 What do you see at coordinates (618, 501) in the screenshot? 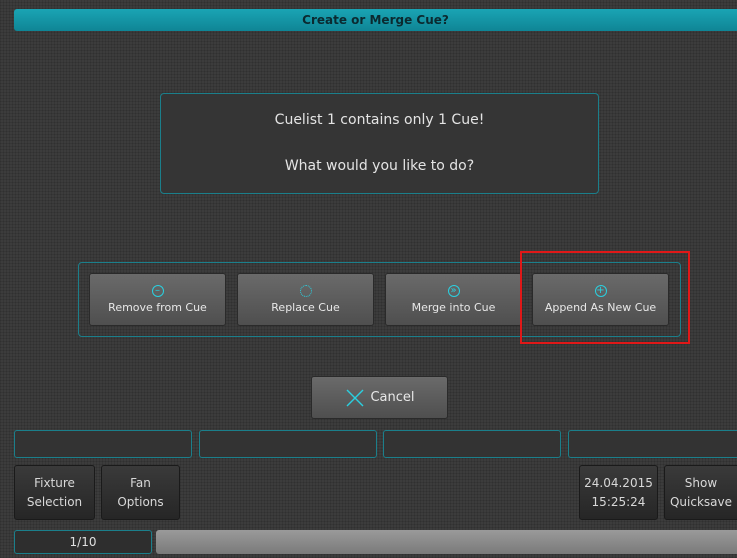
I see `time-text: 15:25:24` at bounding box center [618, 501].